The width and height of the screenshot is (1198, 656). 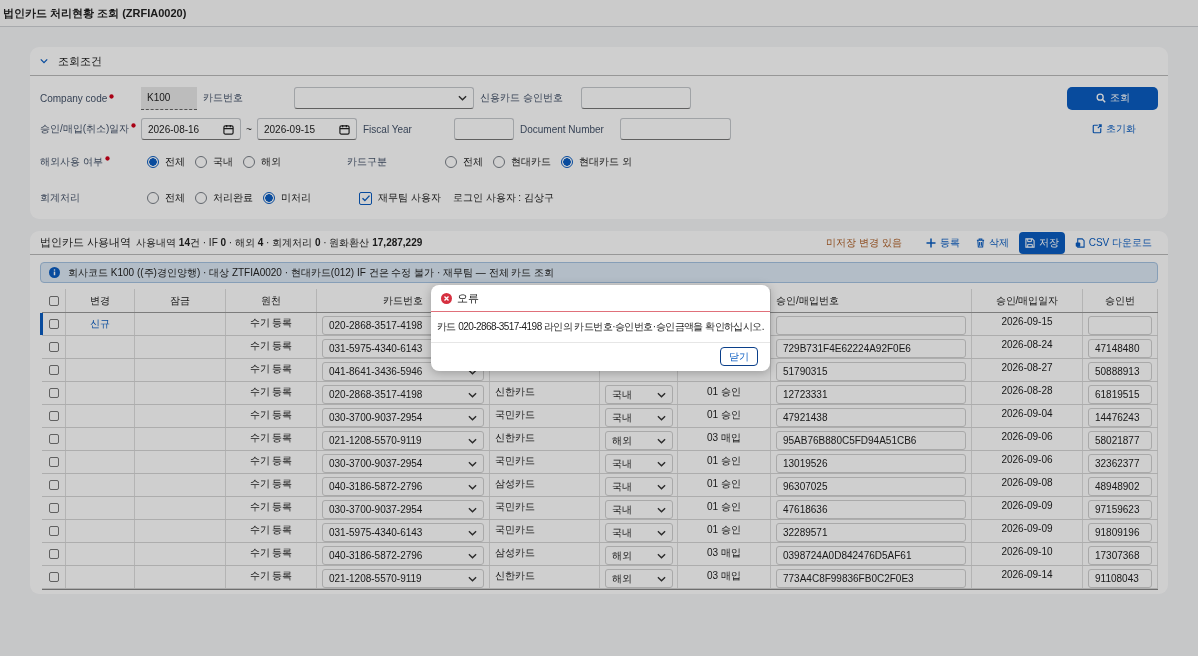 What do you see at coordinates (871, 555) in the screenshot?
I see `reference-number-field: 0398724A0D842476D5AF61` at bounding box center [871, 555].